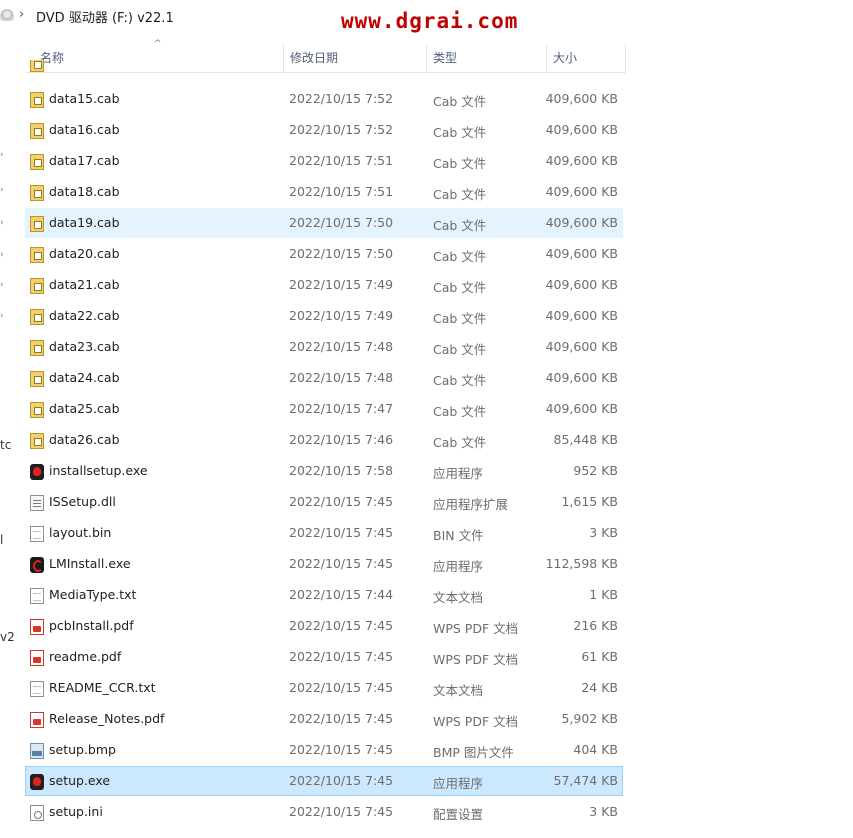 The width and height of the screenshot is (853, 838). What do you see at coordinates (84, 346) in the screenshot?
I see `file-name: data23.cab` at bounding box center [84, 346].